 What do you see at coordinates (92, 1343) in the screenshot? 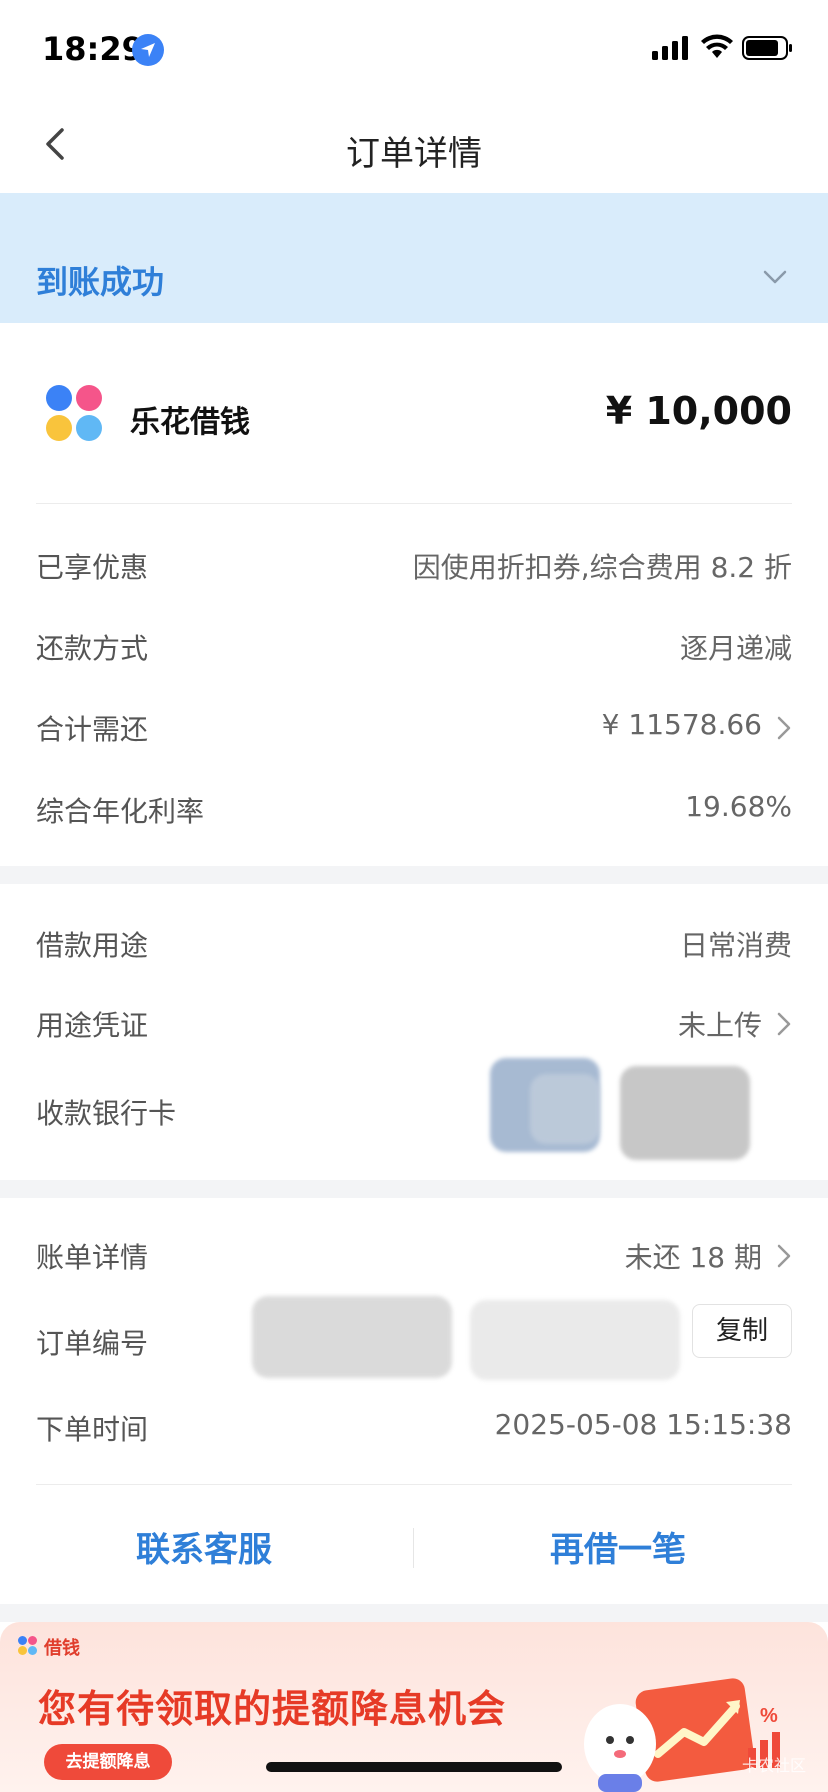
I see `row-label: 订单编号` at bounding box center [92, 1343].